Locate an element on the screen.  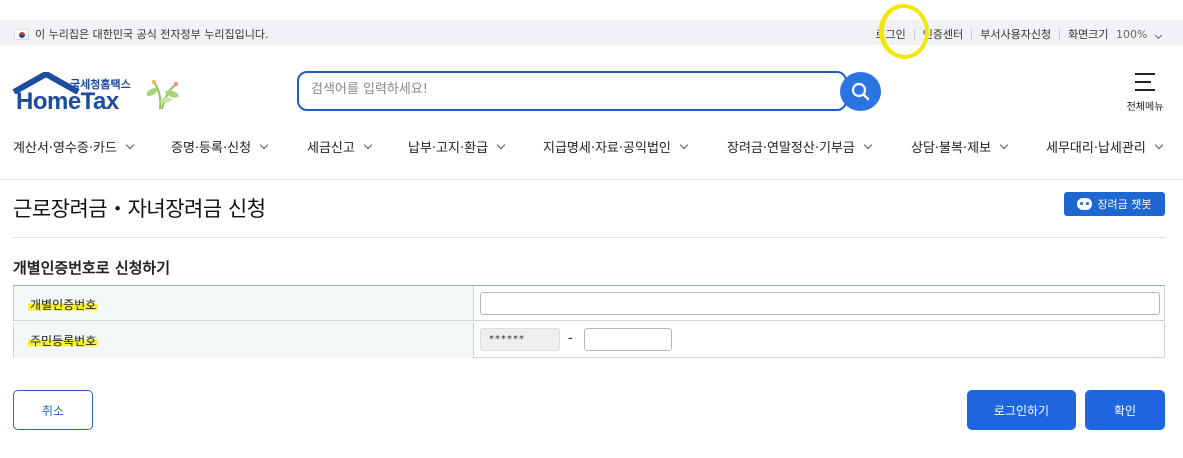
hamburger-icon is located at coordinates (1145, 85).